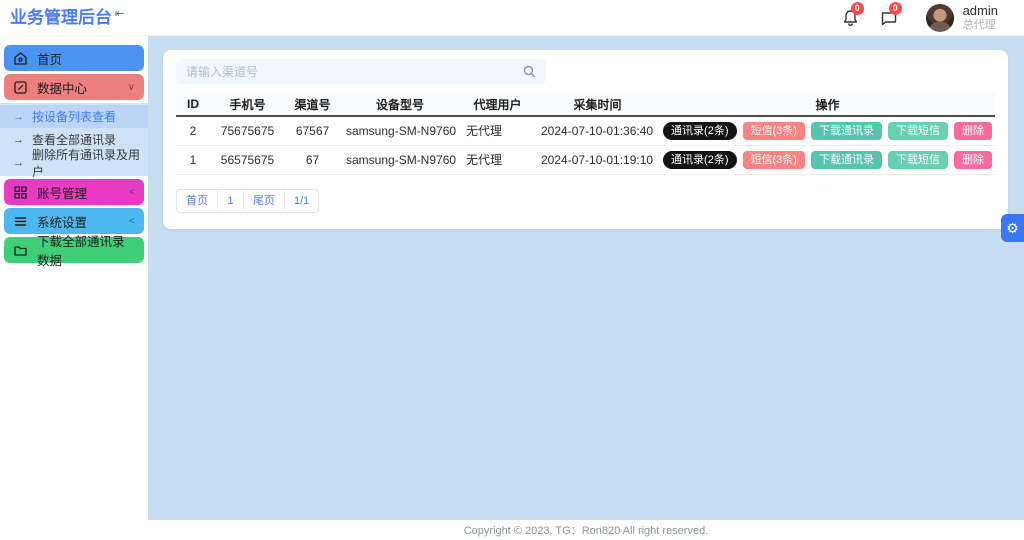  I want to click on col-header-agent: 代理用户, so click(497, 105).